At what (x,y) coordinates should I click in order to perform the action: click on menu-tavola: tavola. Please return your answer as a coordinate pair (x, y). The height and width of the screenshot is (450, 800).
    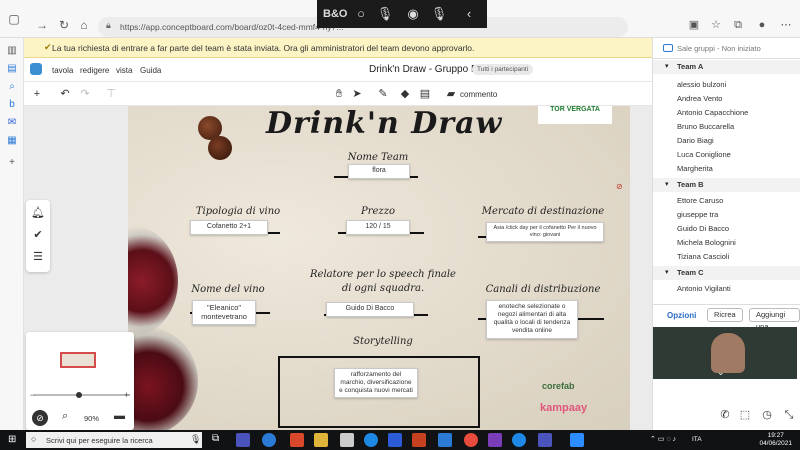
    Looking at the image, I should click on (62, 70).